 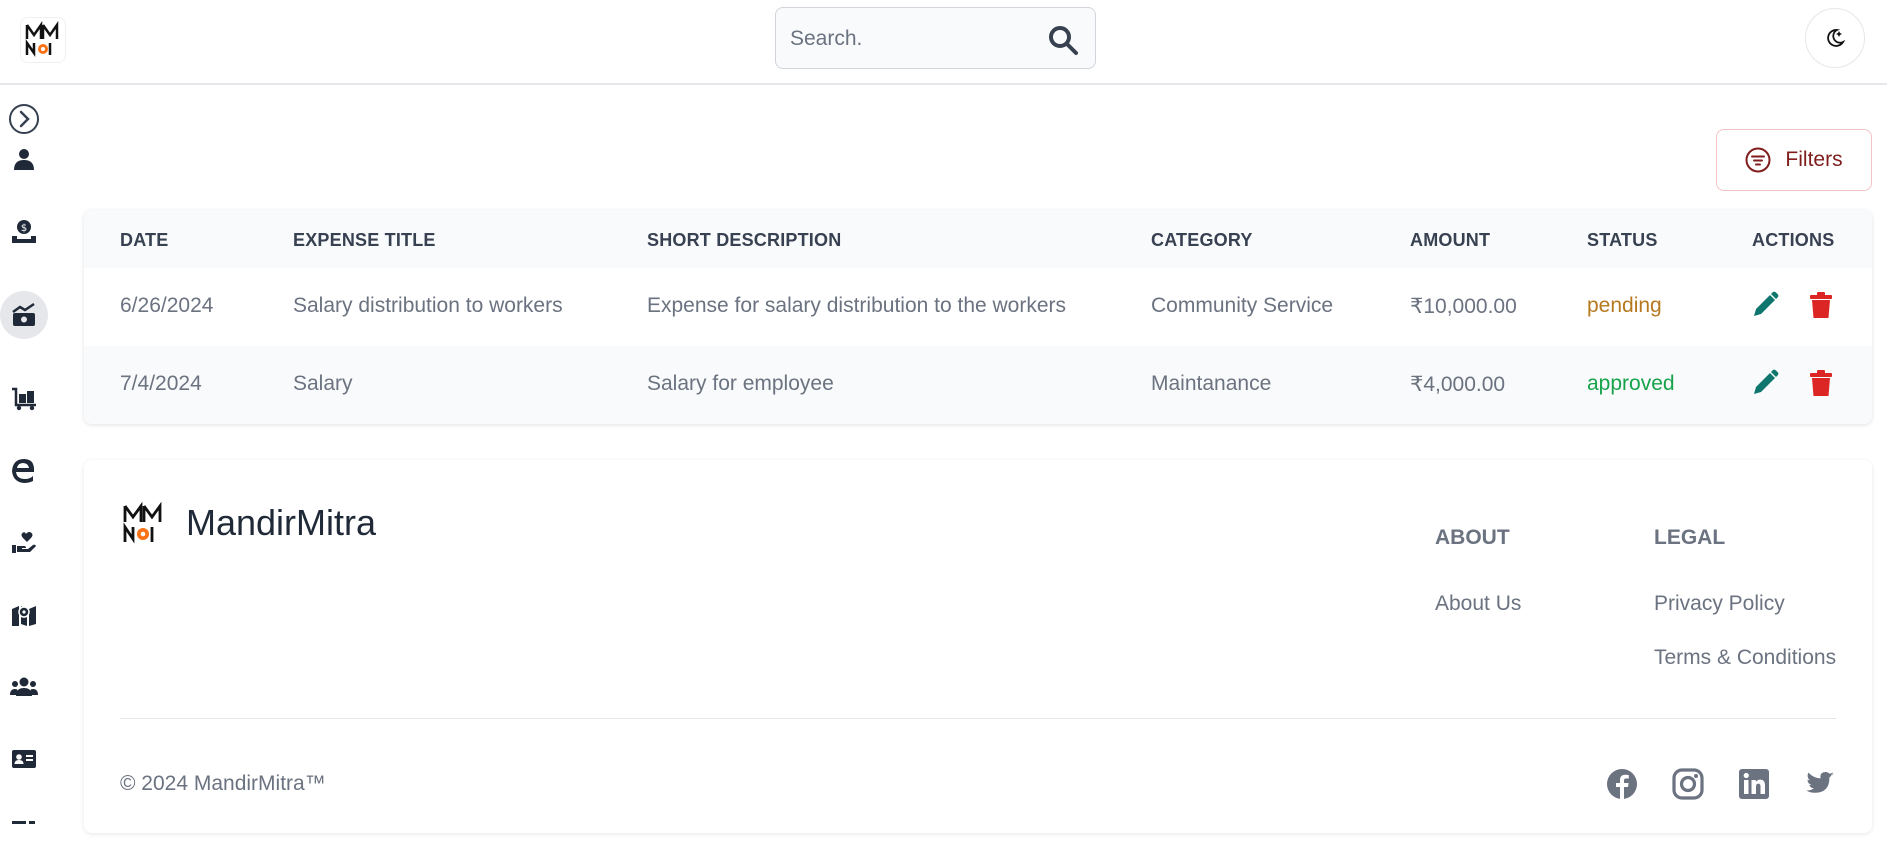 I want to click on cell-amount: ₹4,000.00, so click(x=1458, y=384).